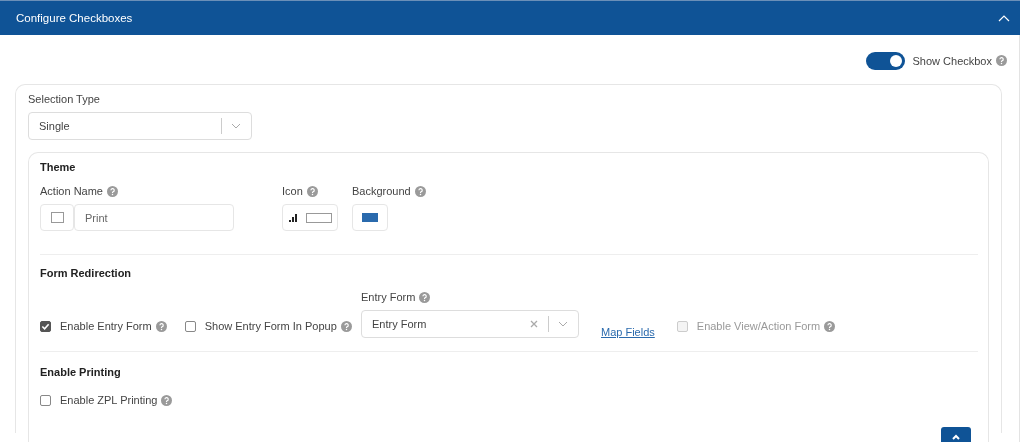  Describe the element at coordinates (71, 191) in the screenshot. I see `field-label: Action Name` at that location.